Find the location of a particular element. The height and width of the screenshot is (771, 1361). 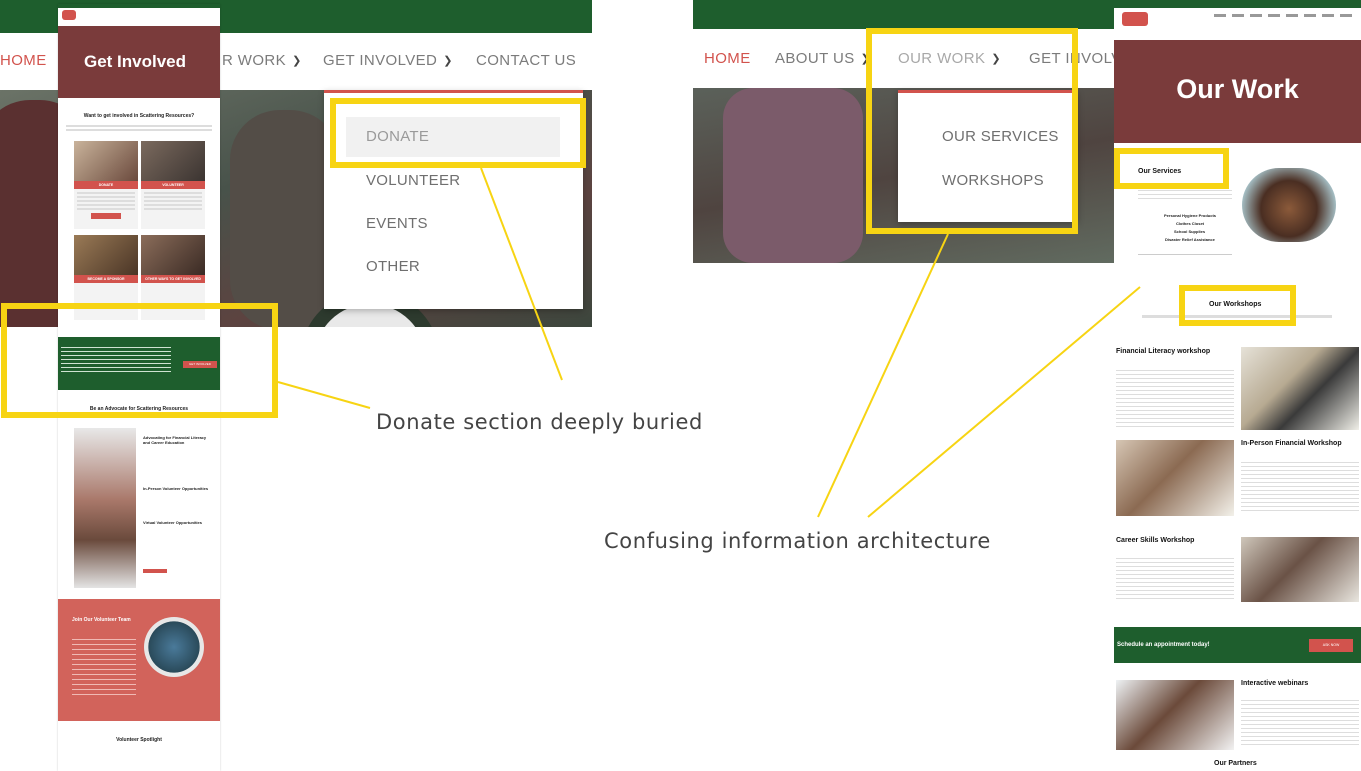

dropdown-callout-line is located at coordinates (883, 375).